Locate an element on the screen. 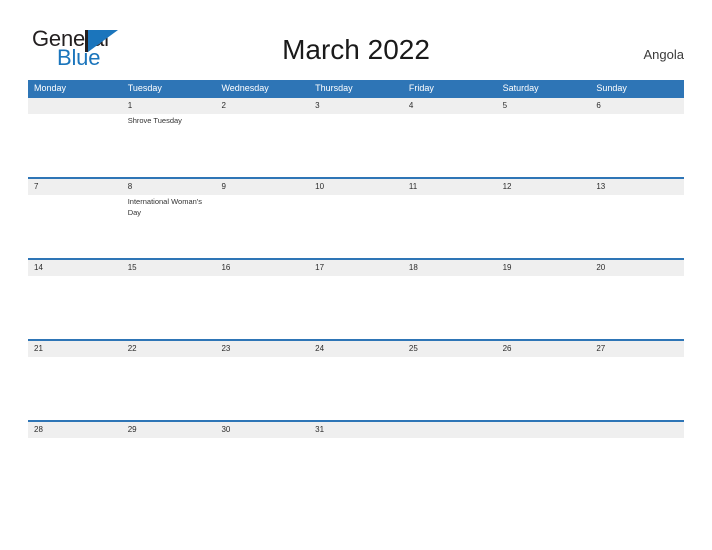 This screenshot has width=712, height=550. day-number: 15 is located at coordinates (132, 267).